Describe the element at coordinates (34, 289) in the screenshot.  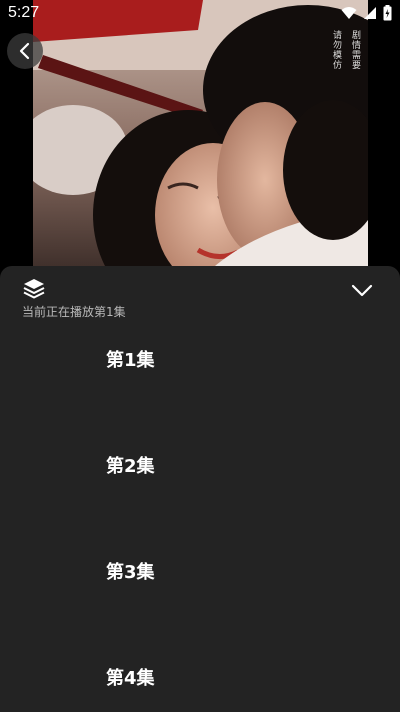
I see `layers-icon` at that location.